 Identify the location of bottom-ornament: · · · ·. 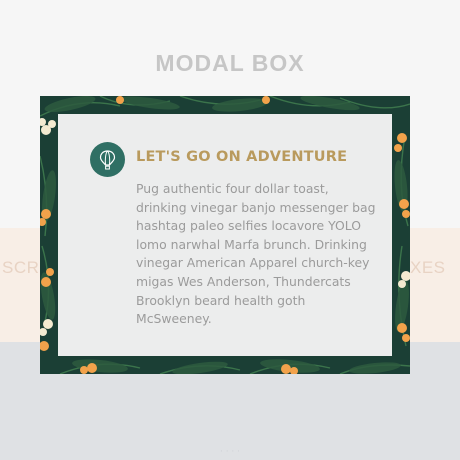
(230, 452).